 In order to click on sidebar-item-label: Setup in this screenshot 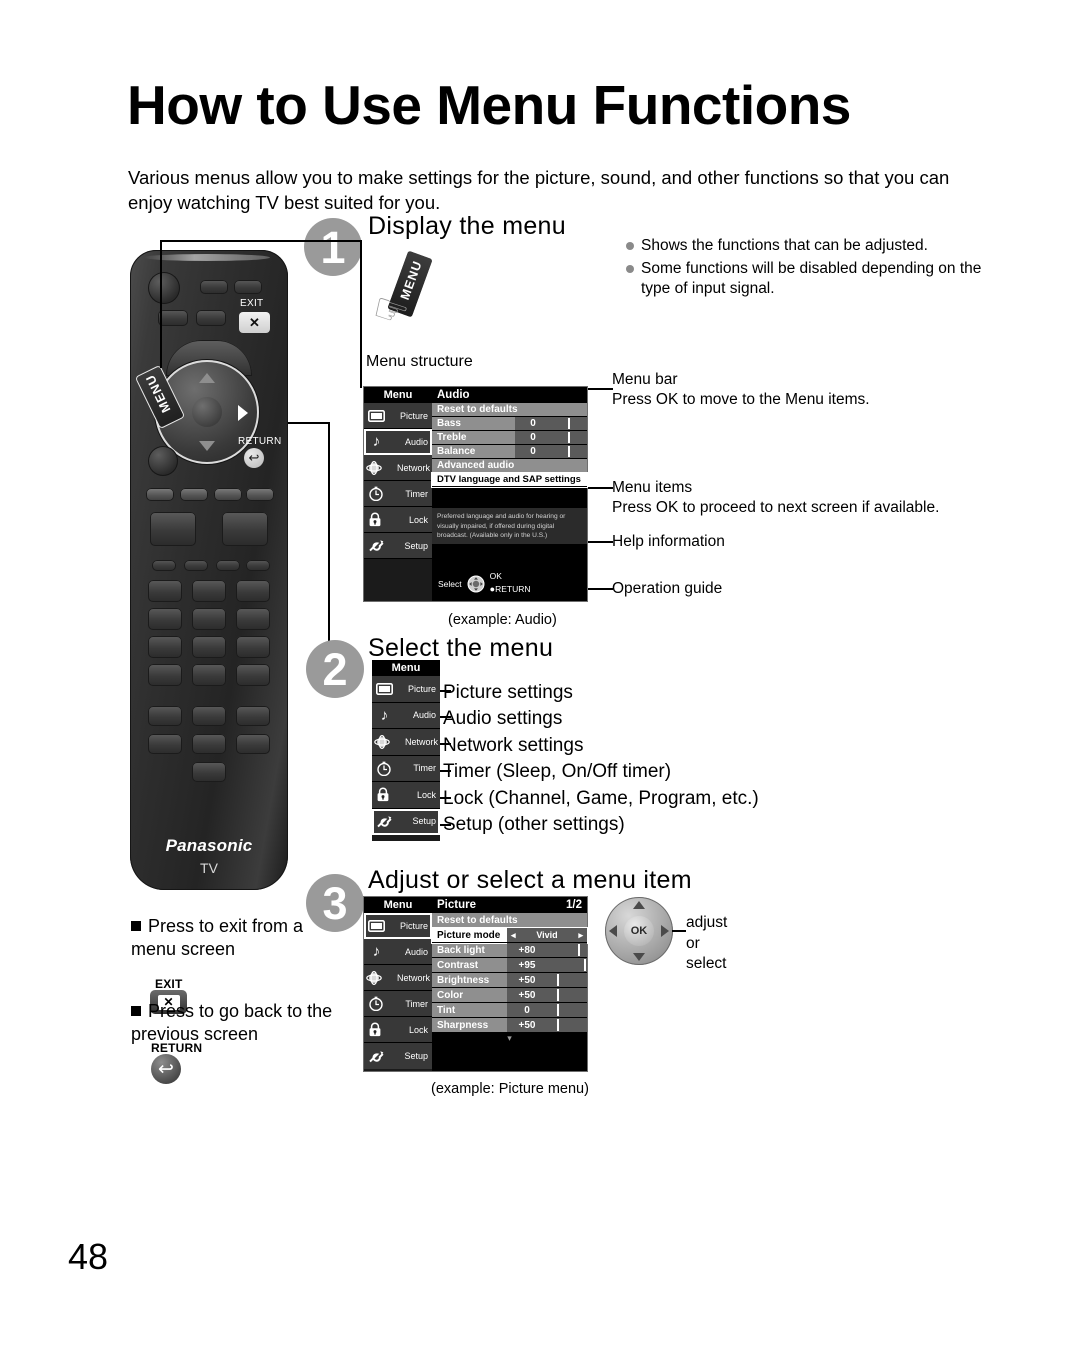, I will do `click(424, 821)`.